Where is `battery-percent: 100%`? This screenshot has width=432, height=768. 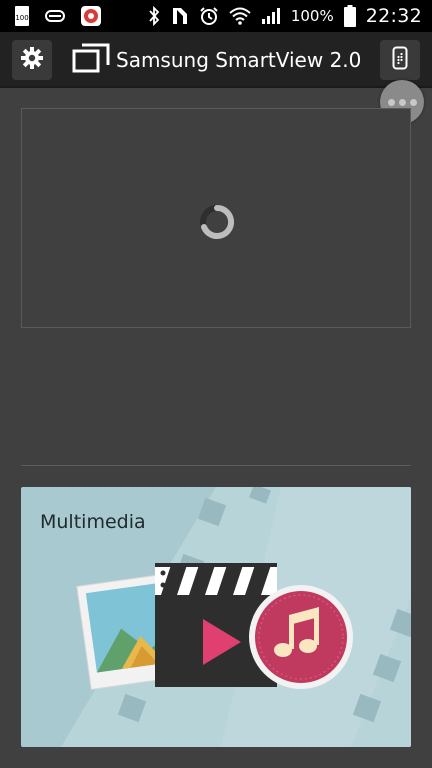
battery-percent: 100% is located at coordinates (312, 16).